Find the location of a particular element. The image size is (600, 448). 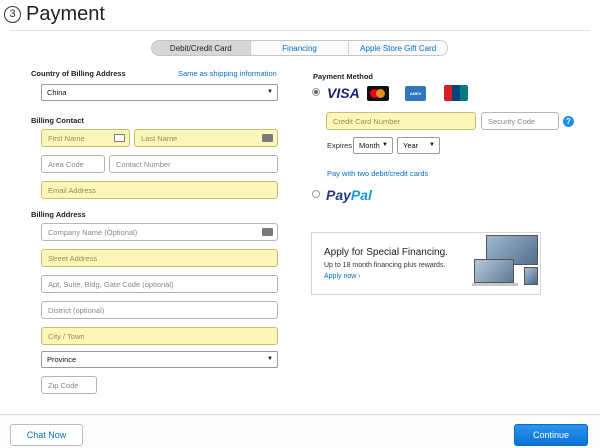

promo-title: Apply for Special Financing. is located at coordinates (386, 252).